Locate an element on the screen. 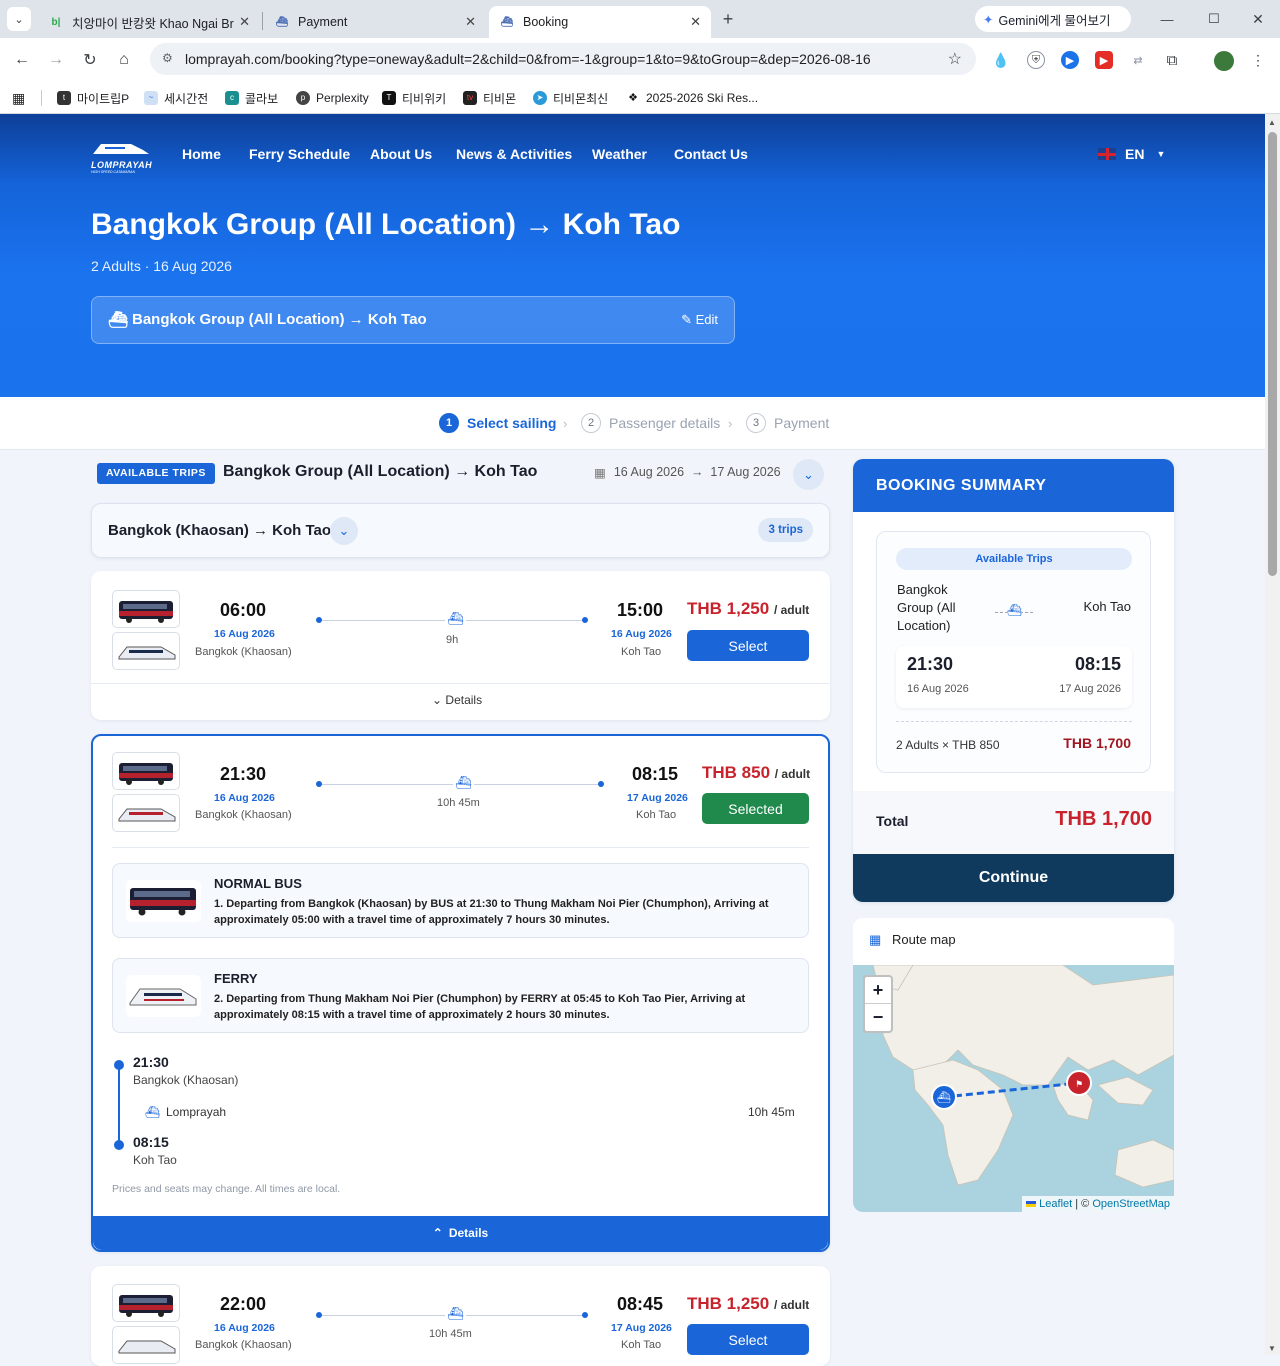 The image size is (1280, 1366). route-group-title: Bangkok (Khaosan) → Koh Tao is located at coordinates (220, 530).